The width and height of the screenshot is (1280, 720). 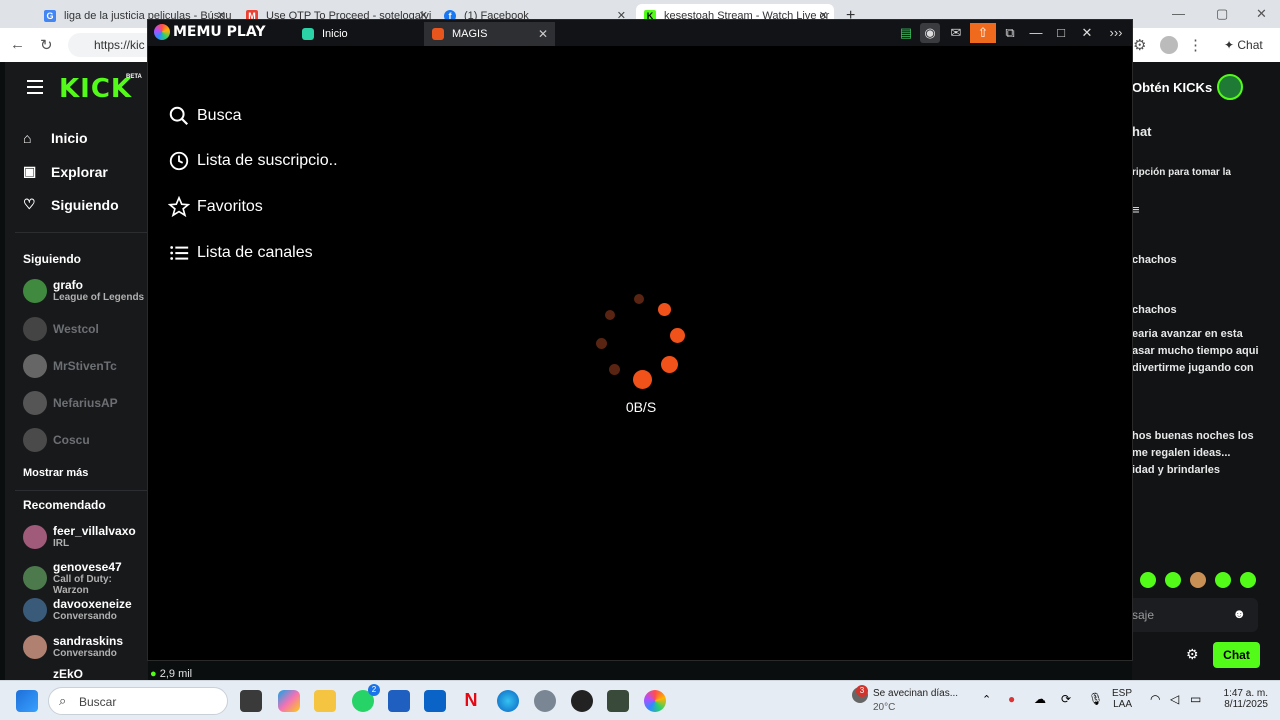 What do you see at coordinates (1245, 693) in the screenshot?
I see `clock-time: 1:47 a. m.` at bounding box center [1245, 693].